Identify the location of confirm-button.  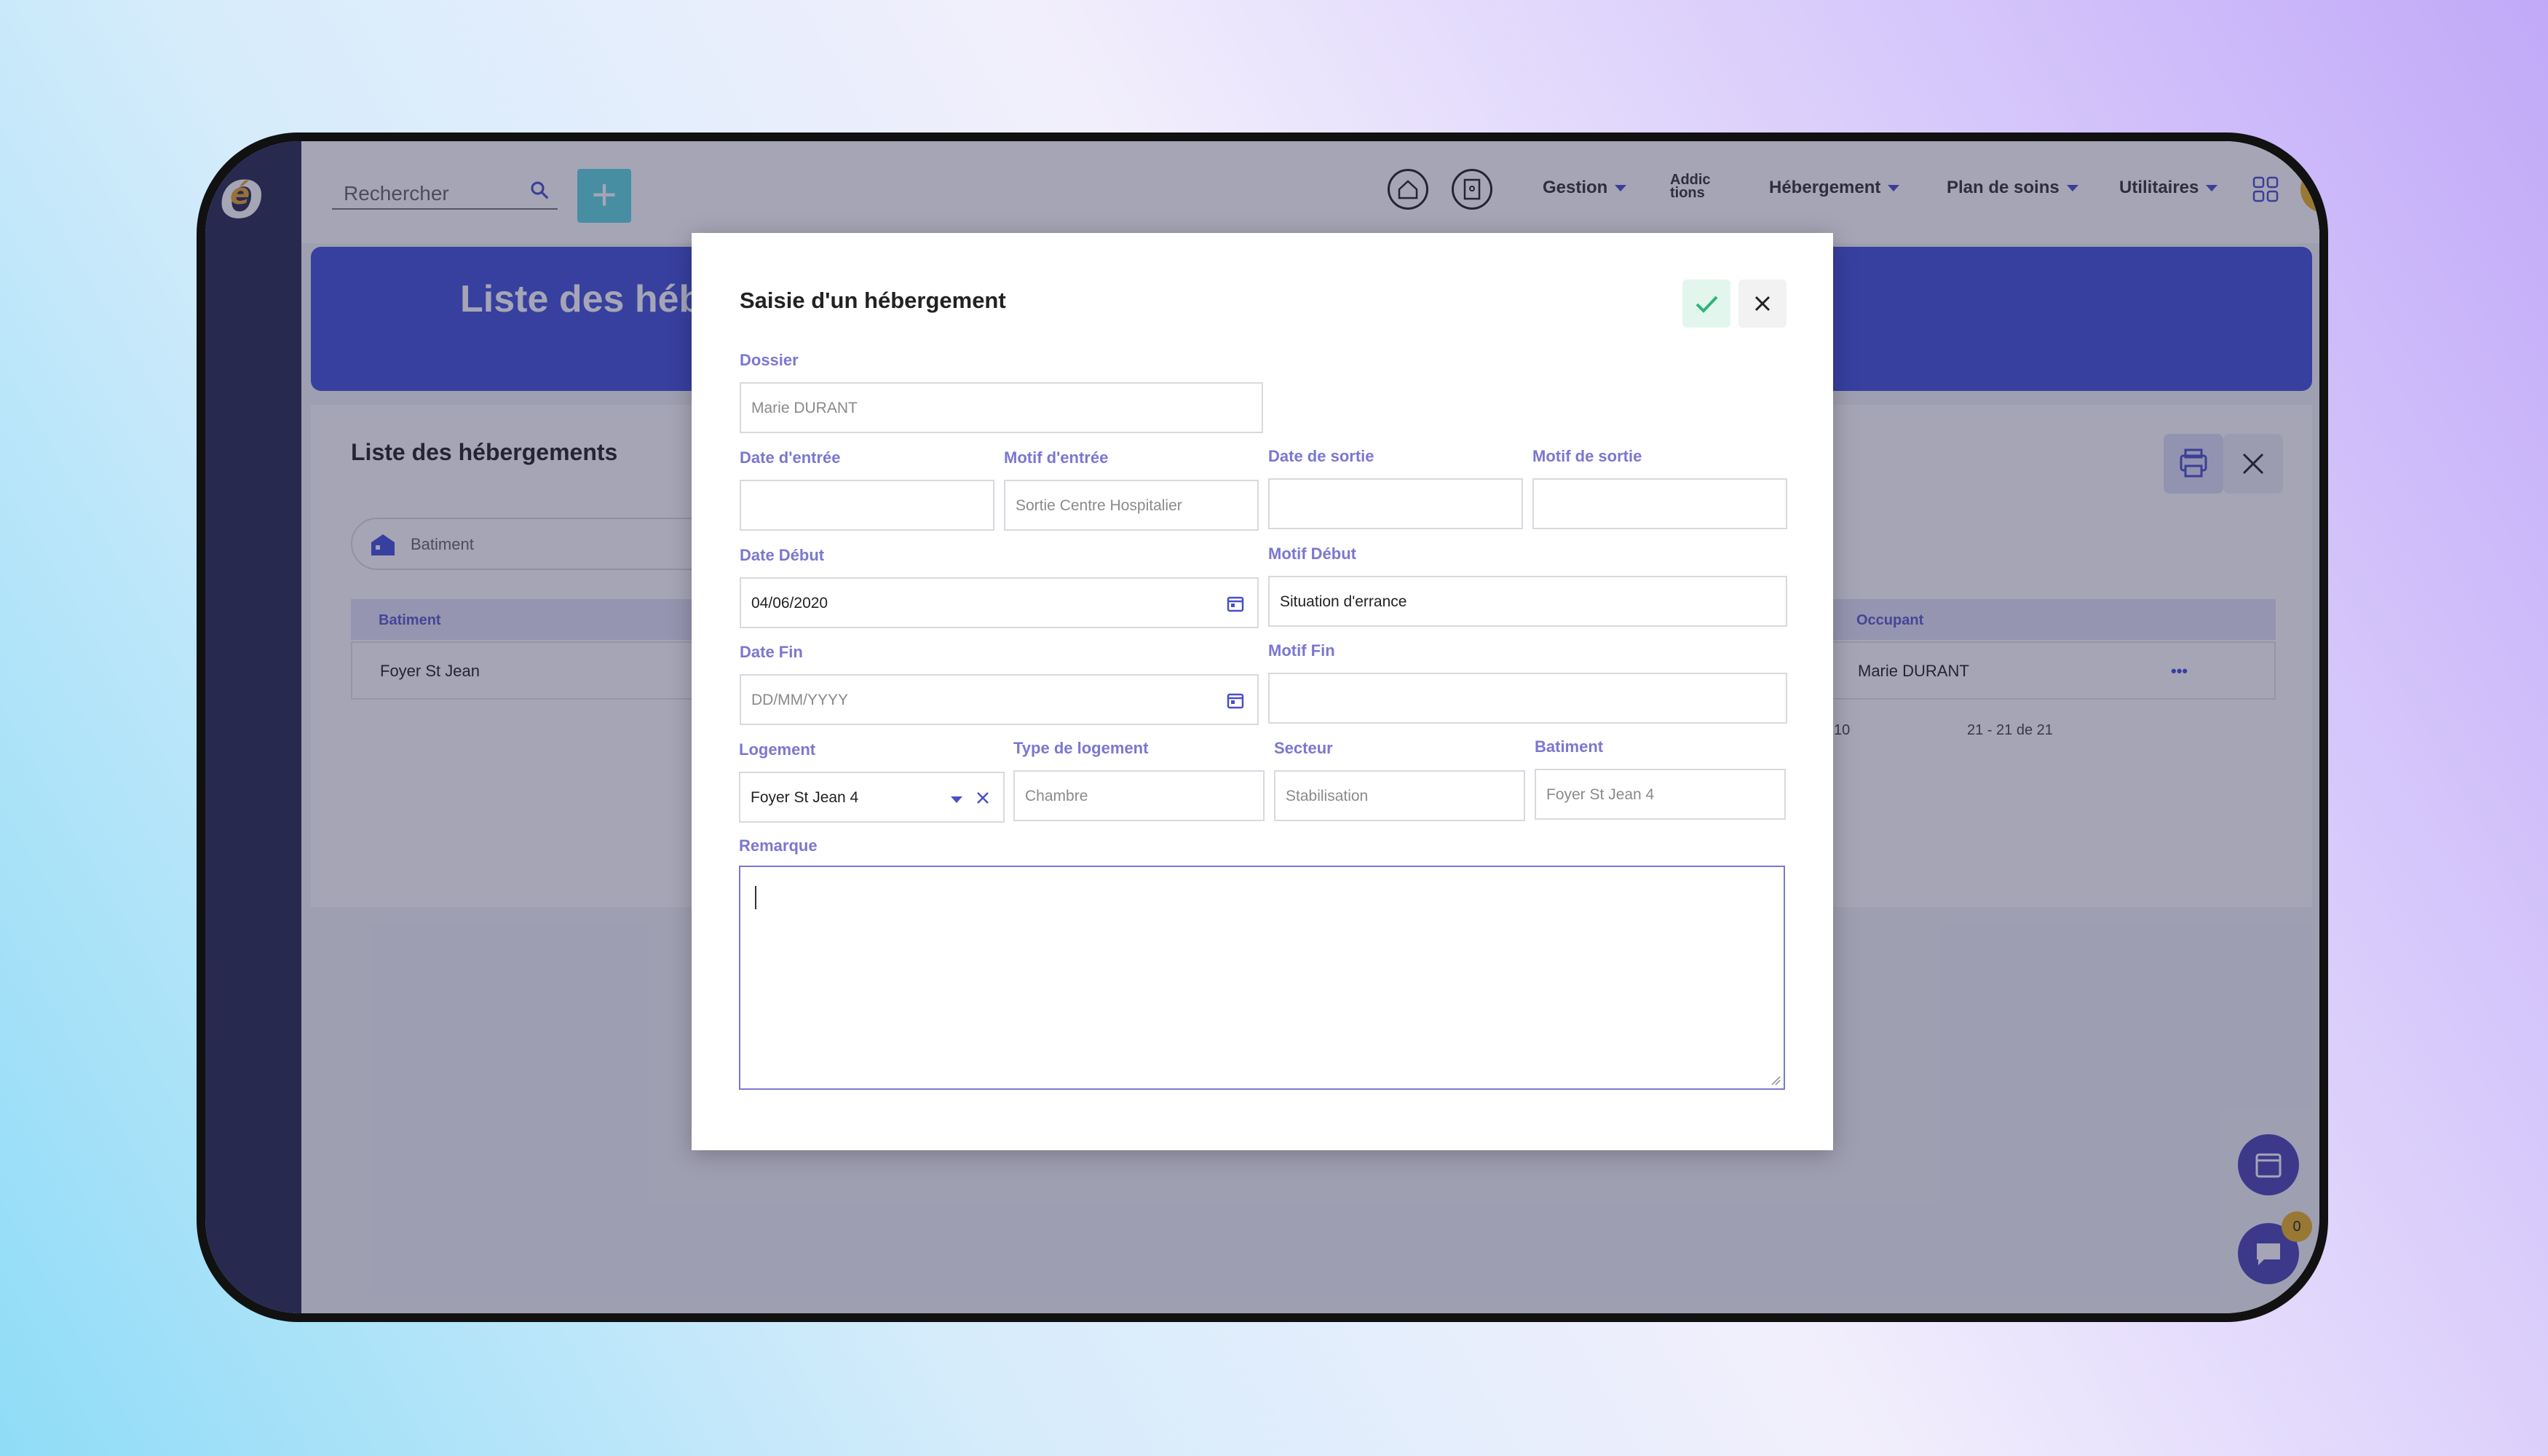
(1706, 304).